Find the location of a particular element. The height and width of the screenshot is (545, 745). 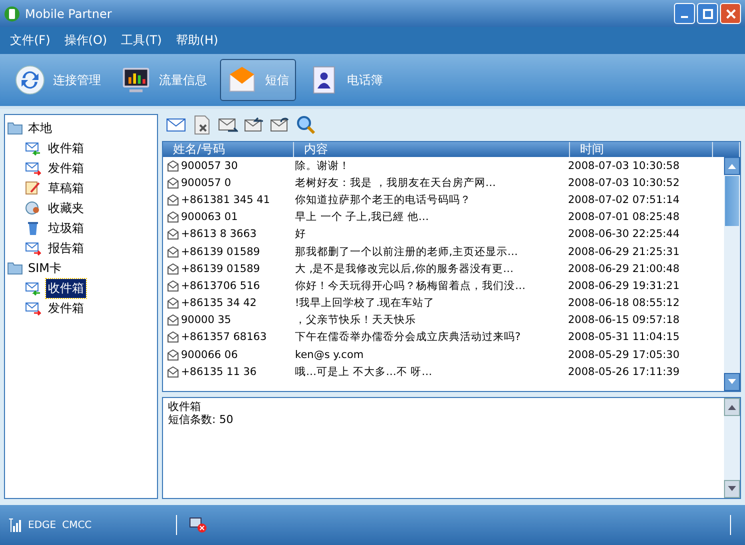

message-time: 2008-06-29 21:00:48 is located at coordinates (624, 268).